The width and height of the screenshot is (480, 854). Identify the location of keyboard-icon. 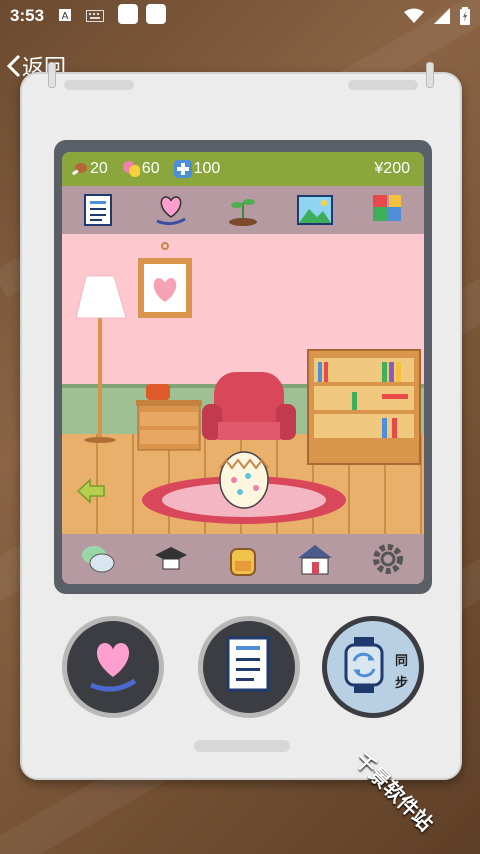
(95, 16).